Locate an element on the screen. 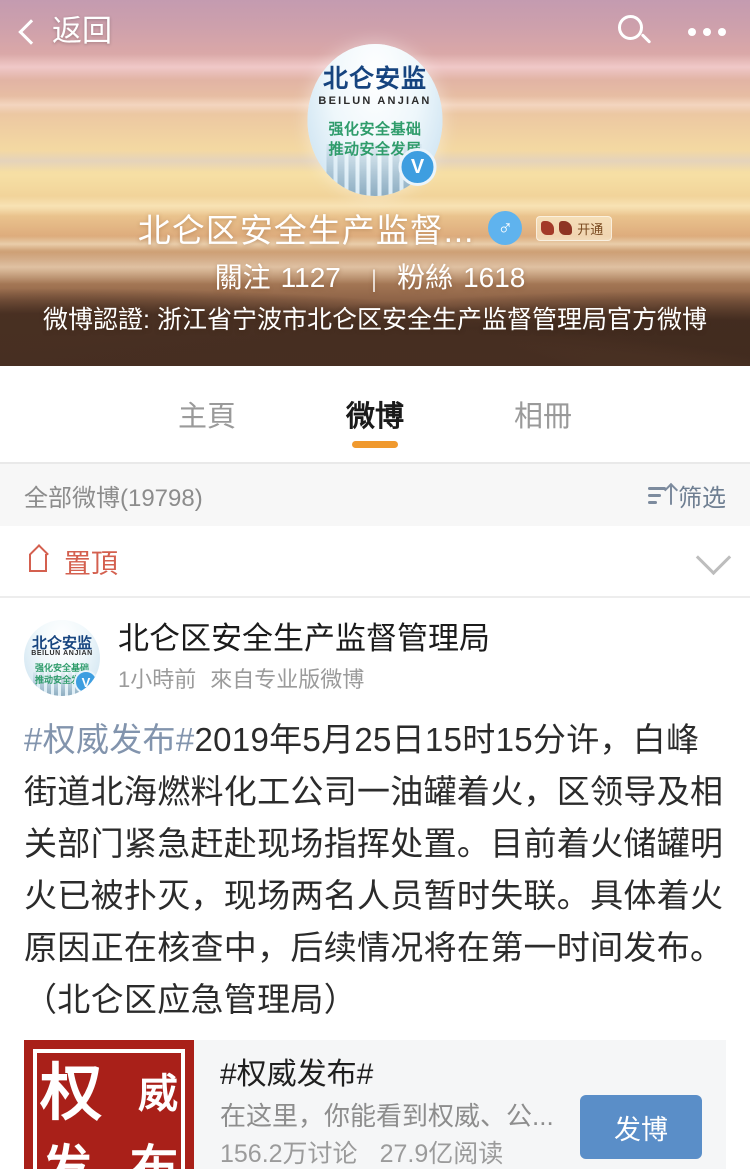  profile-name-row: 北仑区安全生产监督... ♂ 开通 is located at coordinates (375, 228).